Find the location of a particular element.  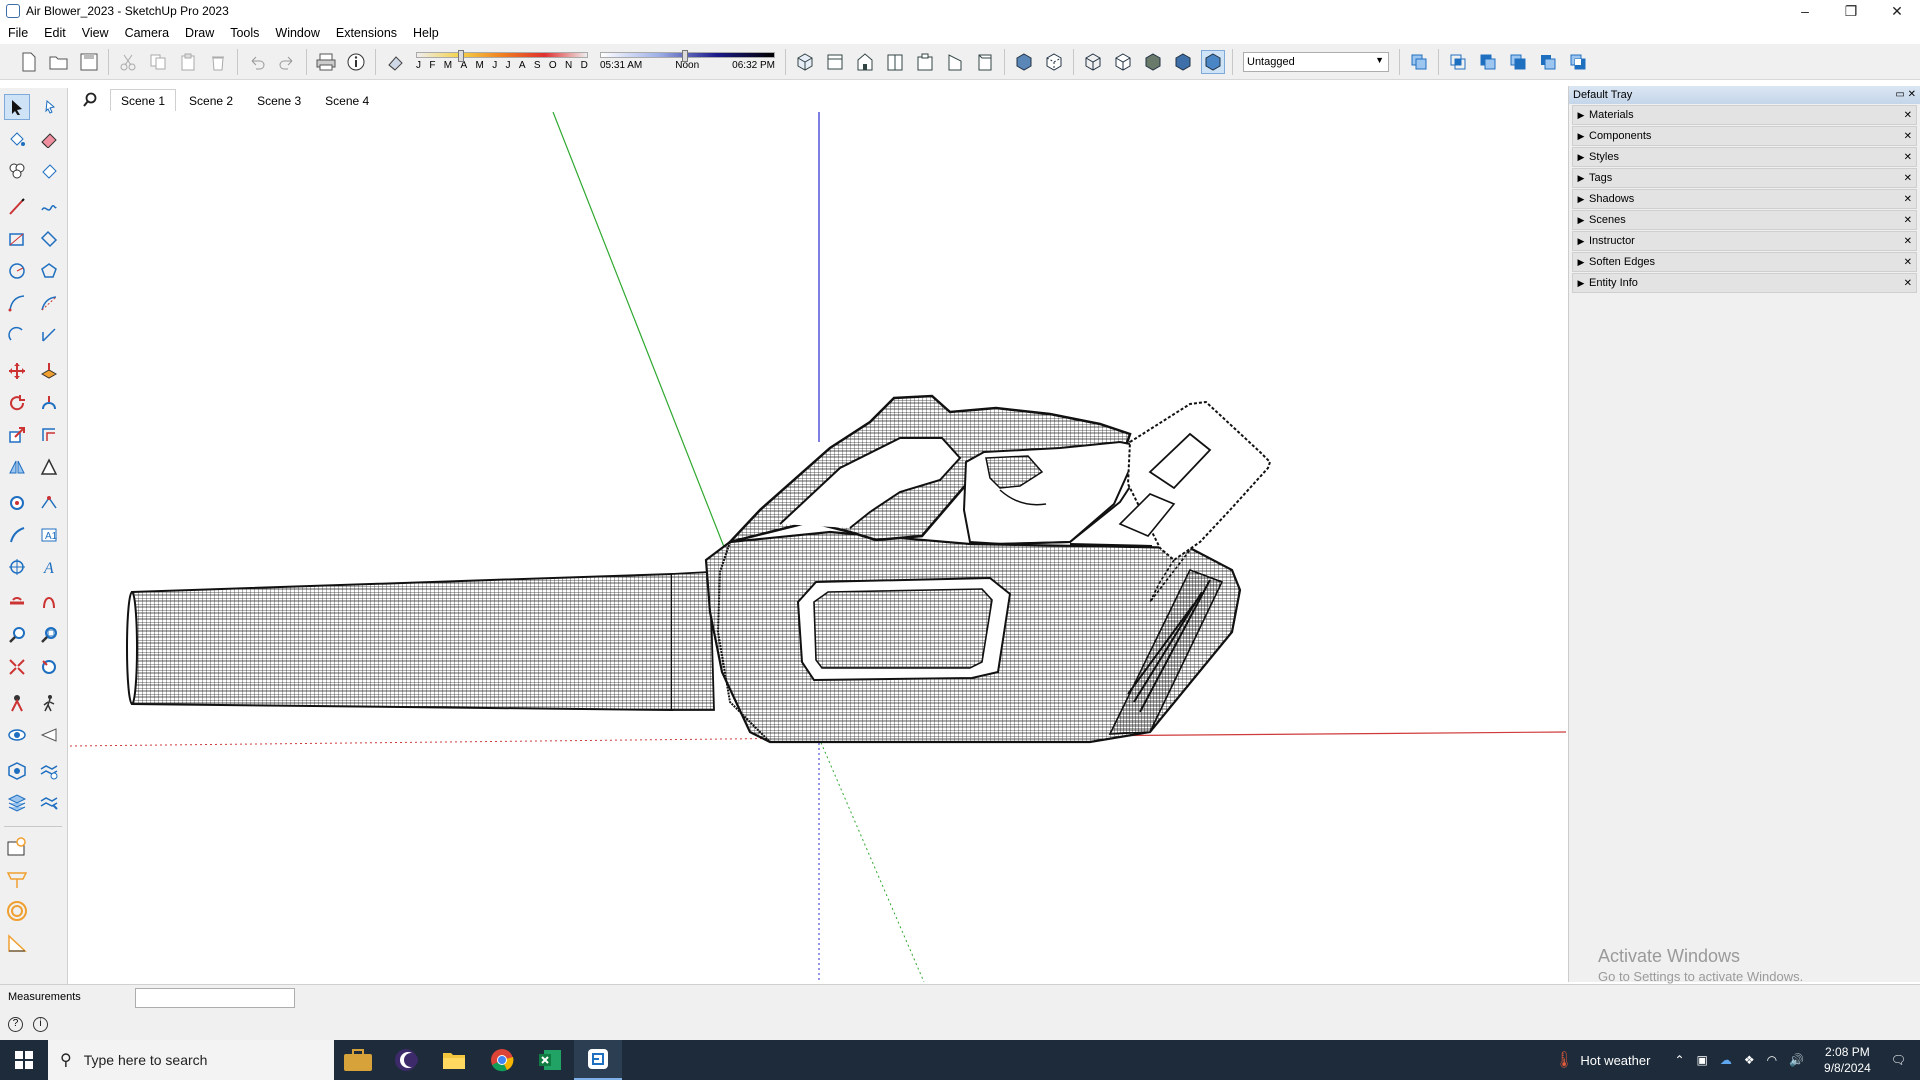

select-tool-icon is located at coordinates (17, 107).